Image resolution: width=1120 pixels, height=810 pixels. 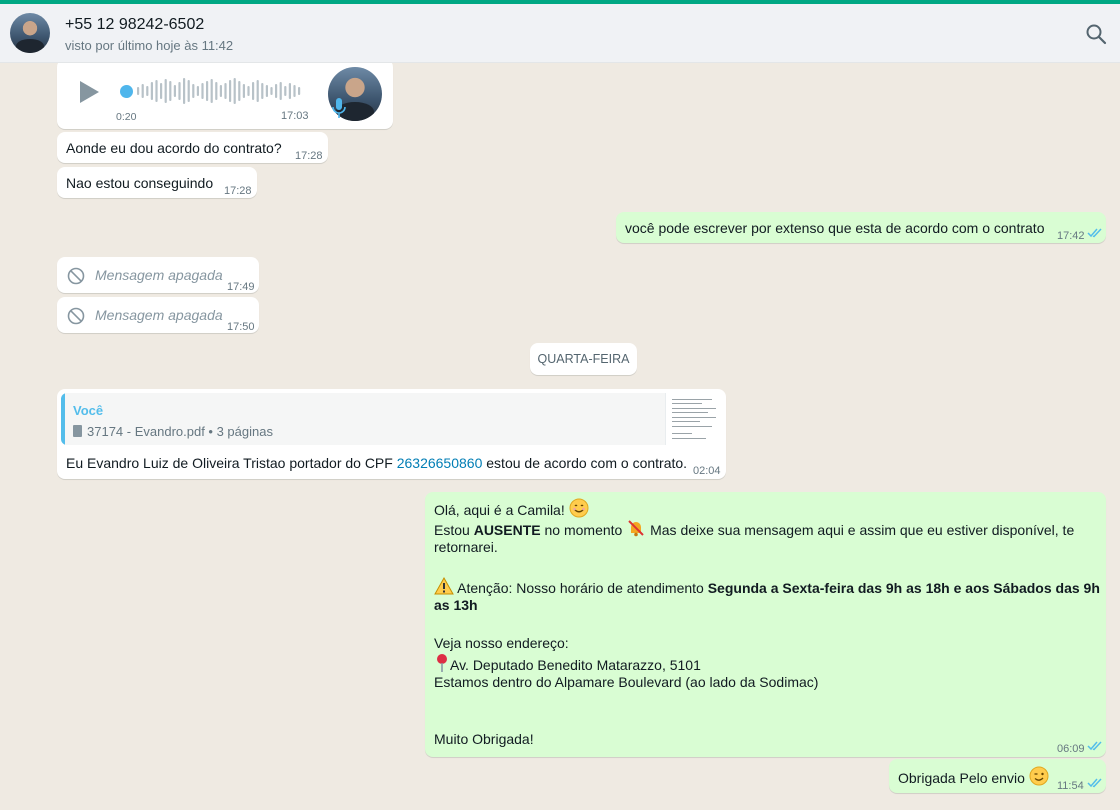 I want to click on document-name: 37174 - Evandro.pdf • 3 páginas, so click(x=180, y=431).